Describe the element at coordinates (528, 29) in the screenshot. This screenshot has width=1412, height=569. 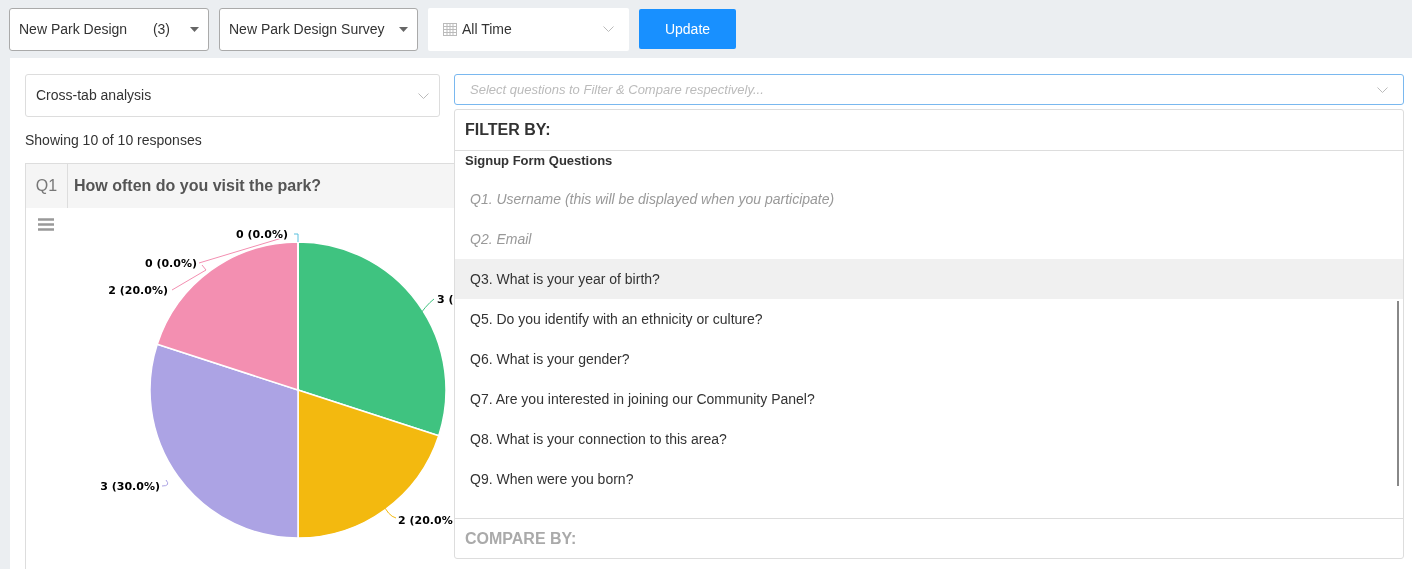
I see `date-select: All Time` at that location.